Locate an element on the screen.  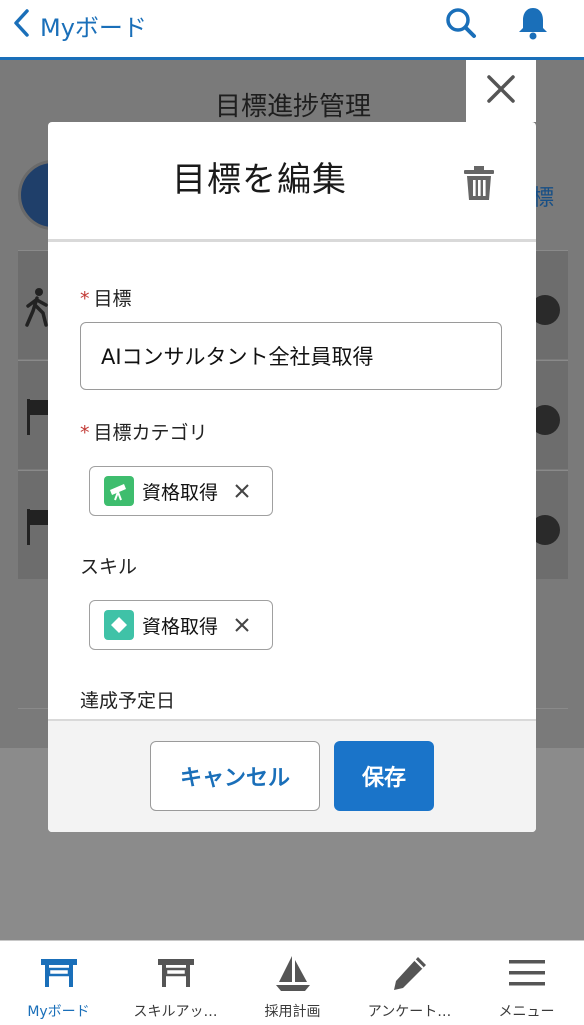
modal-footer: キャンセル 保存 is located at coordinates (292, 775).